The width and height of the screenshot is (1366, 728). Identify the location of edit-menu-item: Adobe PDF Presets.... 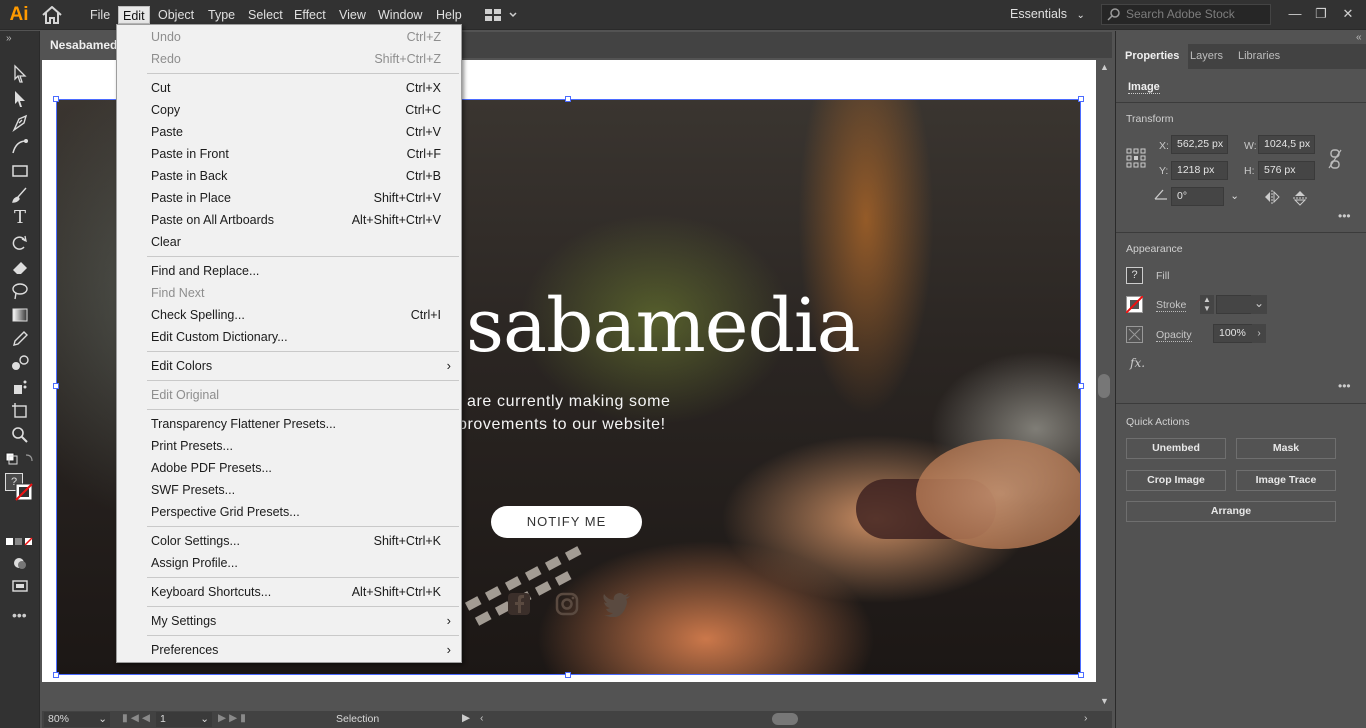
(289, 468).